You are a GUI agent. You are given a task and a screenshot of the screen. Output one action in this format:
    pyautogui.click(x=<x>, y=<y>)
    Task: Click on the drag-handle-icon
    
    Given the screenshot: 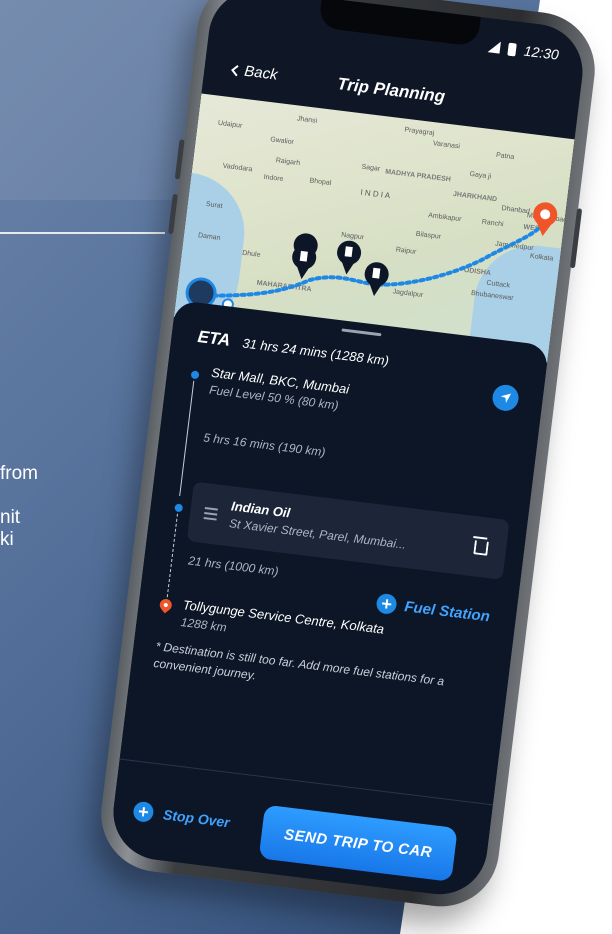 What is the action you would take?
    pyautogui.click(x=210, y=515)
    